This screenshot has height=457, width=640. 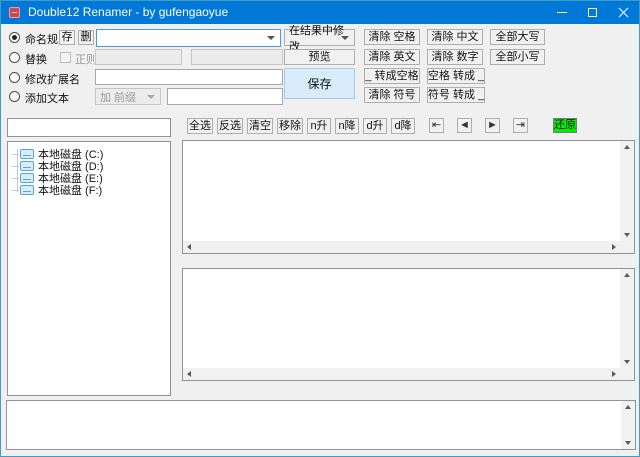 I want to click on minimize-icon, so click(x=561, y=12).